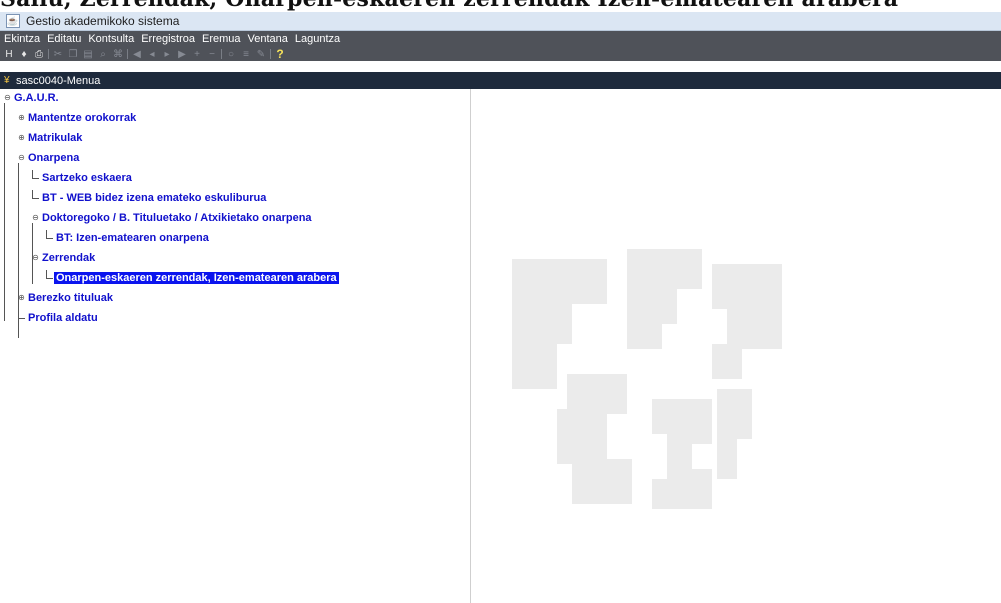 The image size is (1001, 603). I want to click on tree-item: ⊕ Berezko tituluak, so click(66, 298).